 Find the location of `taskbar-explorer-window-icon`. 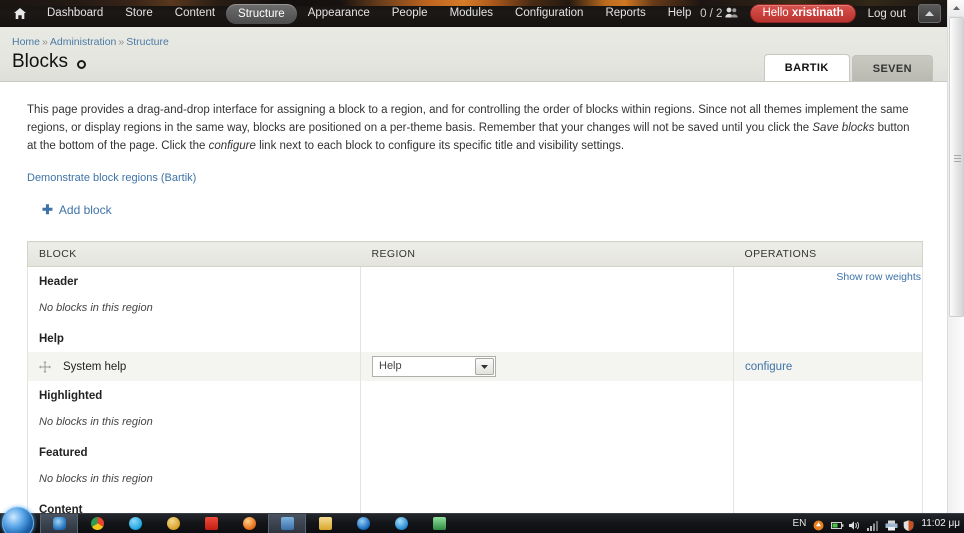

taskbar-explorer-window-icon is located at coordinates (287, 523).